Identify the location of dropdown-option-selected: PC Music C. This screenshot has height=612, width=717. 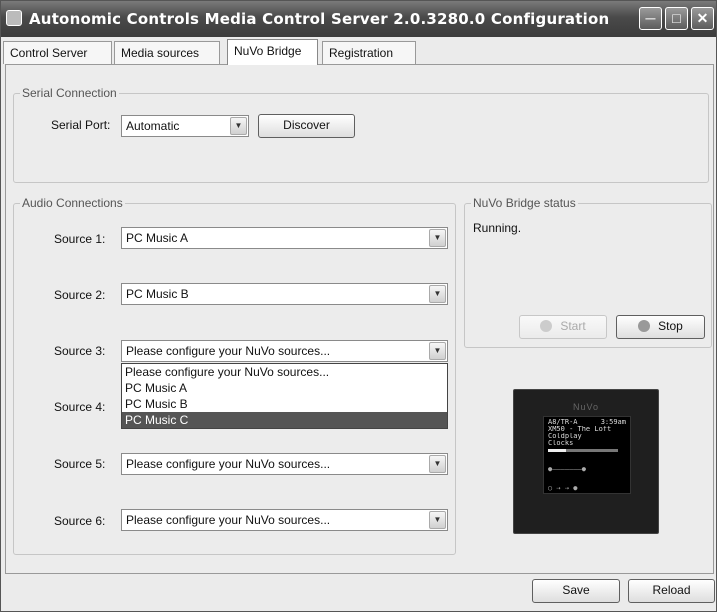
(284, 420).